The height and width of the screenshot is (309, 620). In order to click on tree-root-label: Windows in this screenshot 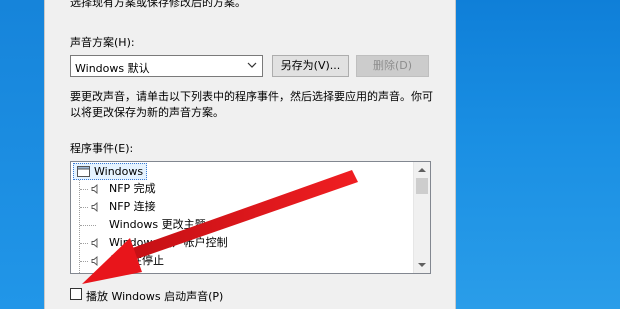, I will do `click(119, 171)`.